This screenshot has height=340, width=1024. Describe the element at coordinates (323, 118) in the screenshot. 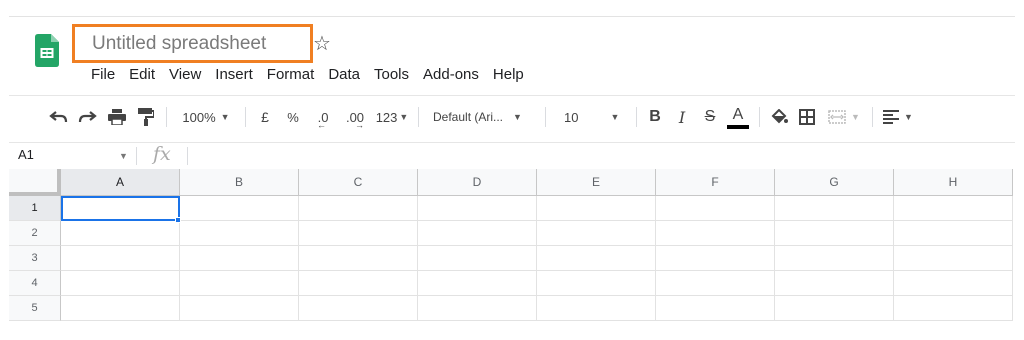

I see `decrease-decimal-button: .0 ←` at that location.